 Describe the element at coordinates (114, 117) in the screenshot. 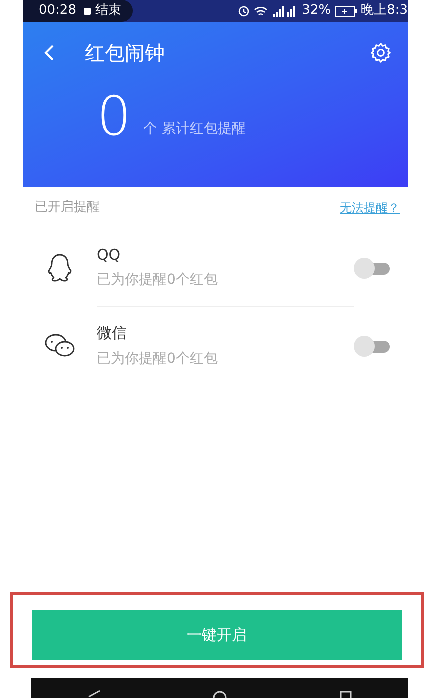

I see `reminder-count: 0` at that location.